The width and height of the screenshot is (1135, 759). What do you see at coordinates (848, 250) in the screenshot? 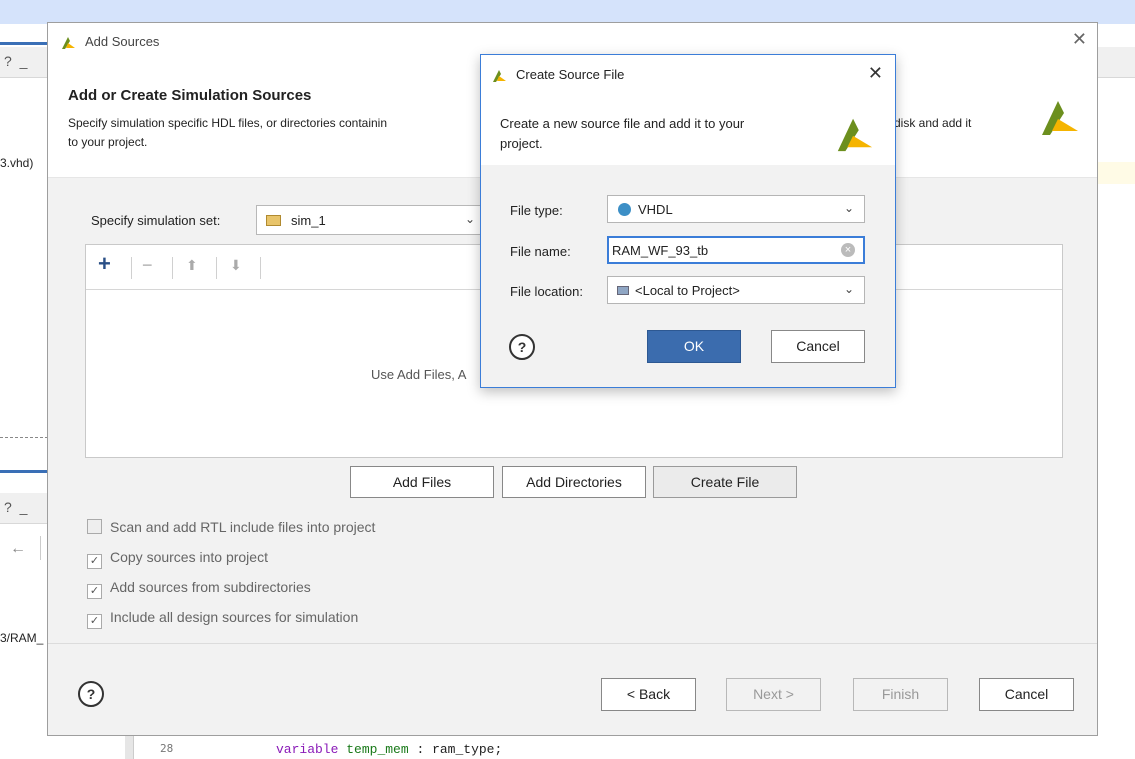
I see `clear-icon: ×` at bounding box center [848, 250].